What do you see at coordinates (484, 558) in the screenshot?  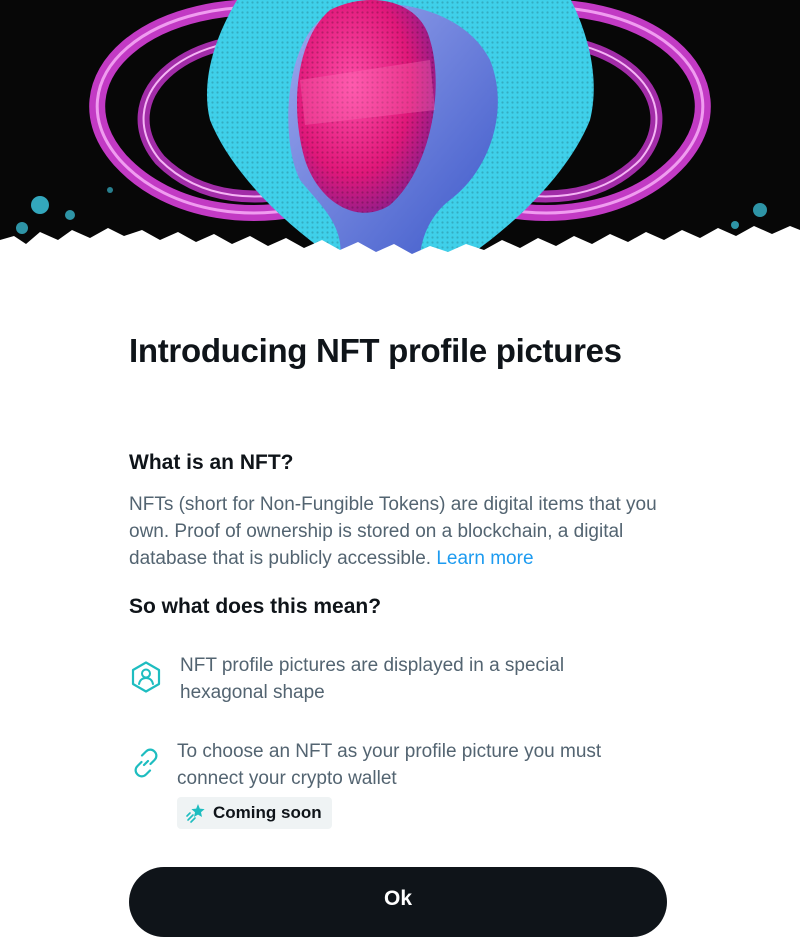 I see `learn-more-link: Learn more` at bounding box center [484, 558].